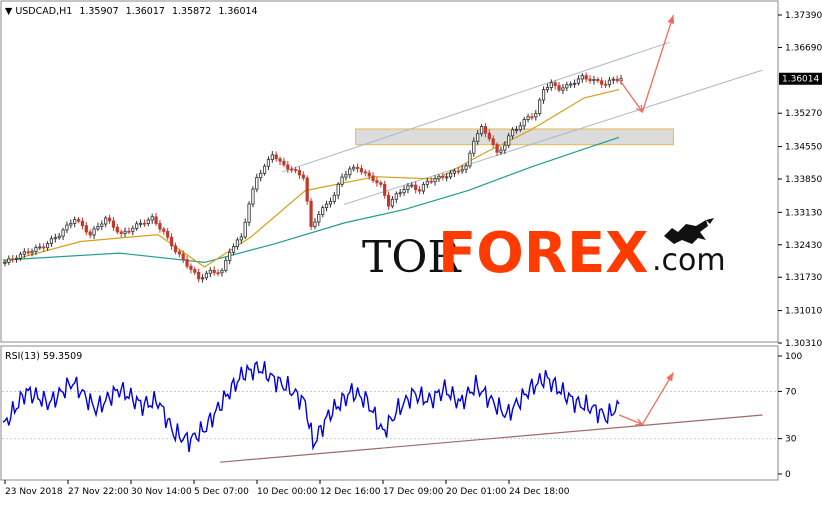 Image resolution: width=822 pixels, height=505 pixels. I want to click on price-y-tick-label: 1.36690, so click(803, 48).